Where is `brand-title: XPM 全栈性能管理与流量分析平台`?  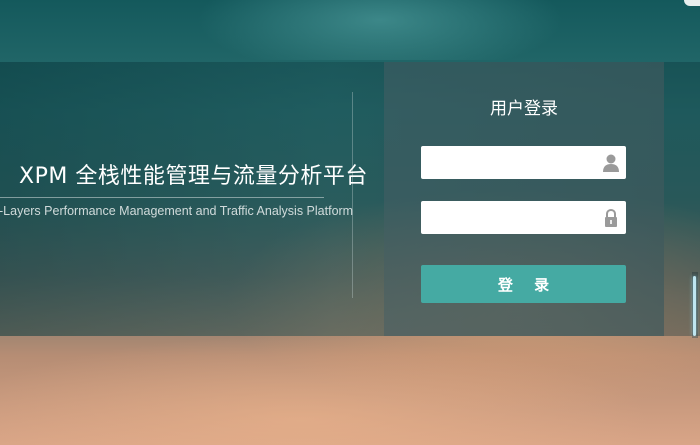 brand-title: XPM 全栈性能管理与流量分析平台 is located at coordinates (193, 176).